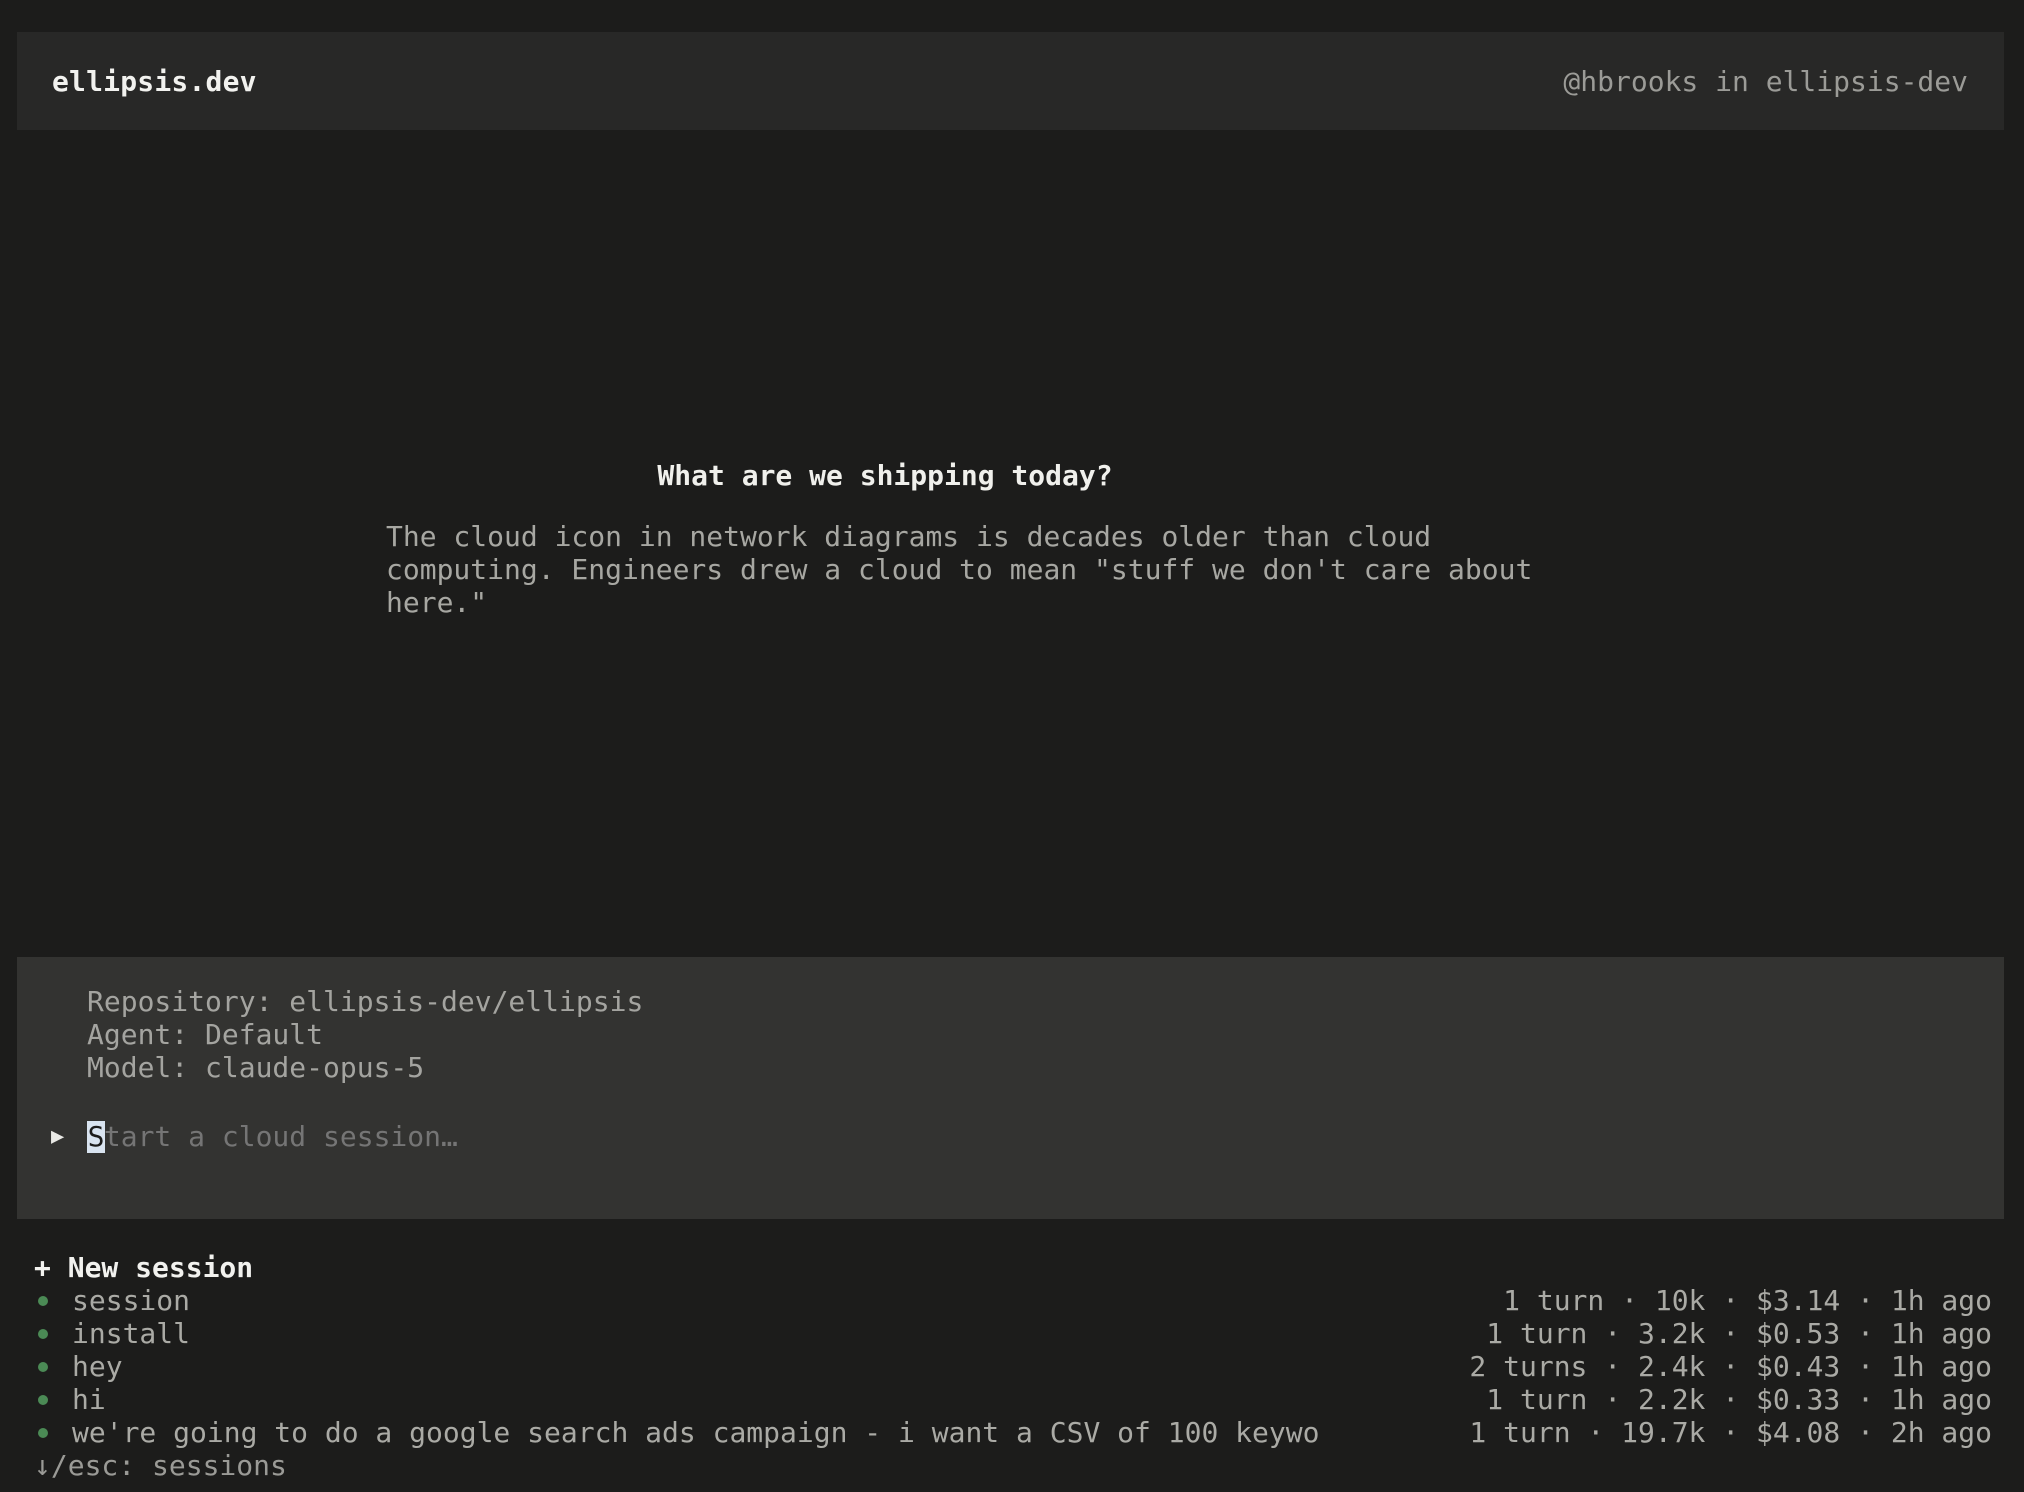 The image size is (2024, 1492). What do you see at coordinates (1730, 1432) in the screenshot?
I see `session-meta: 1 turn · 19.7k · $4.08 · 2h ago` at bounding box center [1730, 1432].